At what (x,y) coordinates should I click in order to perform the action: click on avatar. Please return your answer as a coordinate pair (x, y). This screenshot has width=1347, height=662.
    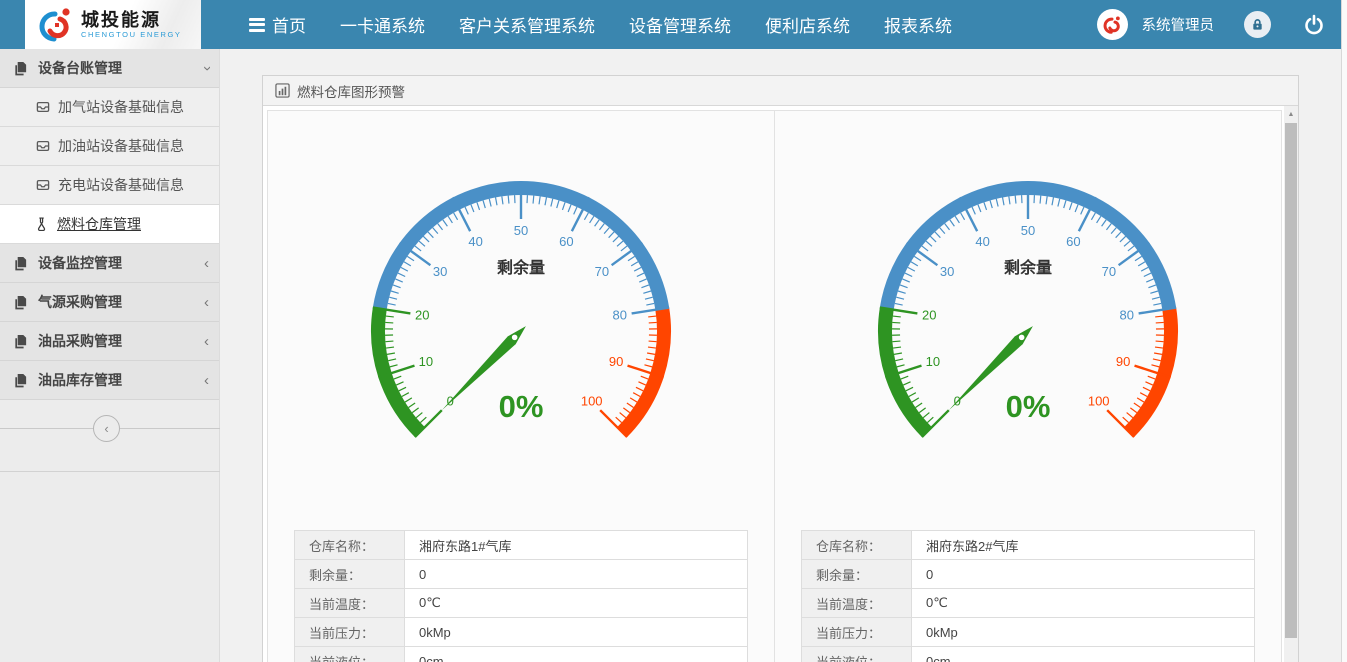
    Looking at the image, I should click on (1112, 24).